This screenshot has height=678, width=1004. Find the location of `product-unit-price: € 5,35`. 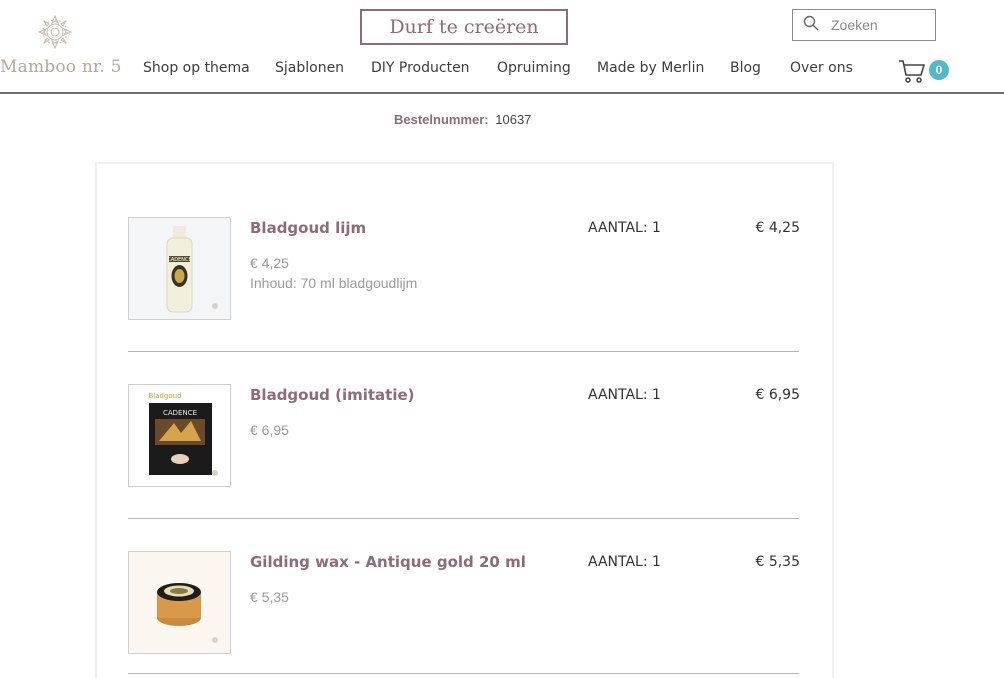

product-unit-price: € 5,35 is located at coordinates (269, 597).